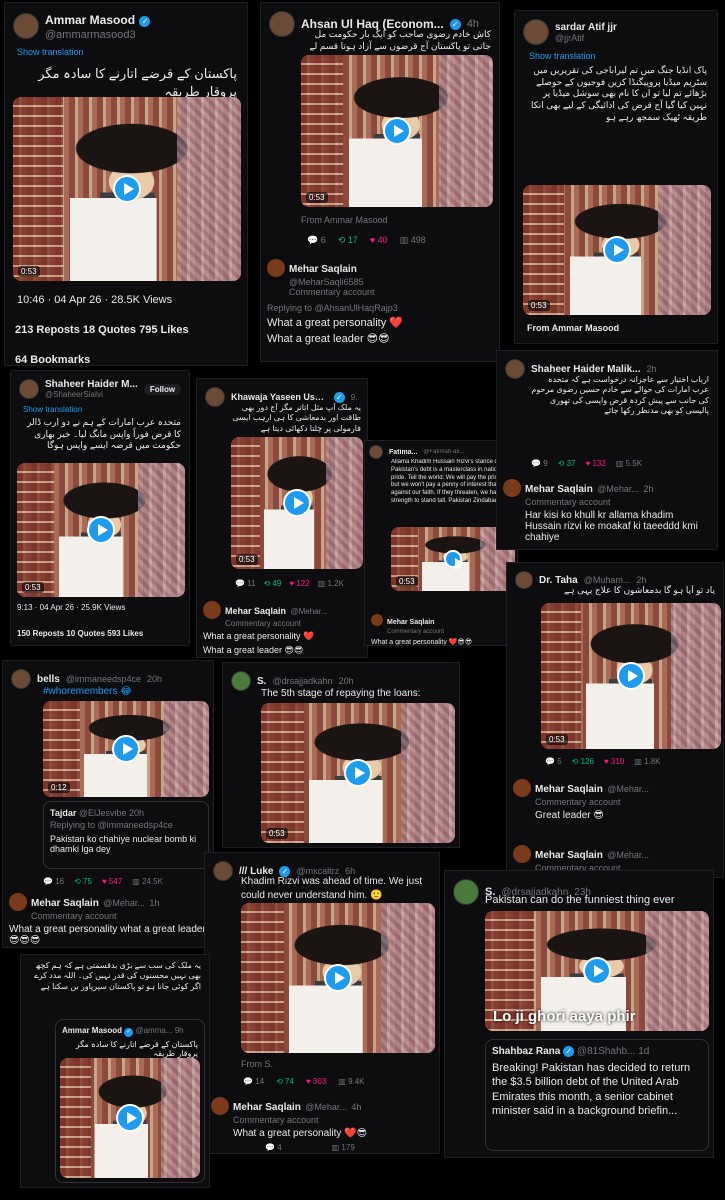 Image resolution: width=725 pixels, height=1200 pixels. Describe the element at coordinates (316, 240) in the screenshot. I see `reply-icon: 💬 6` at that location.